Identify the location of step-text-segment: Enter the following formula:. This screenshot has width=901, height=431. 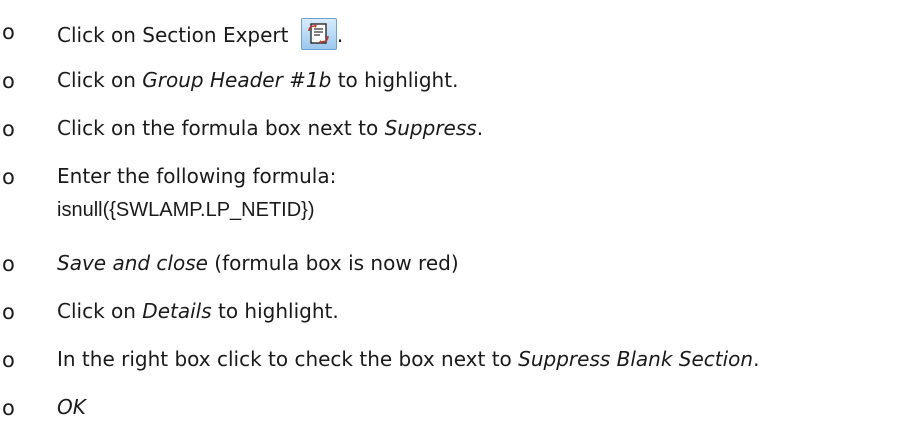
(197, 176).